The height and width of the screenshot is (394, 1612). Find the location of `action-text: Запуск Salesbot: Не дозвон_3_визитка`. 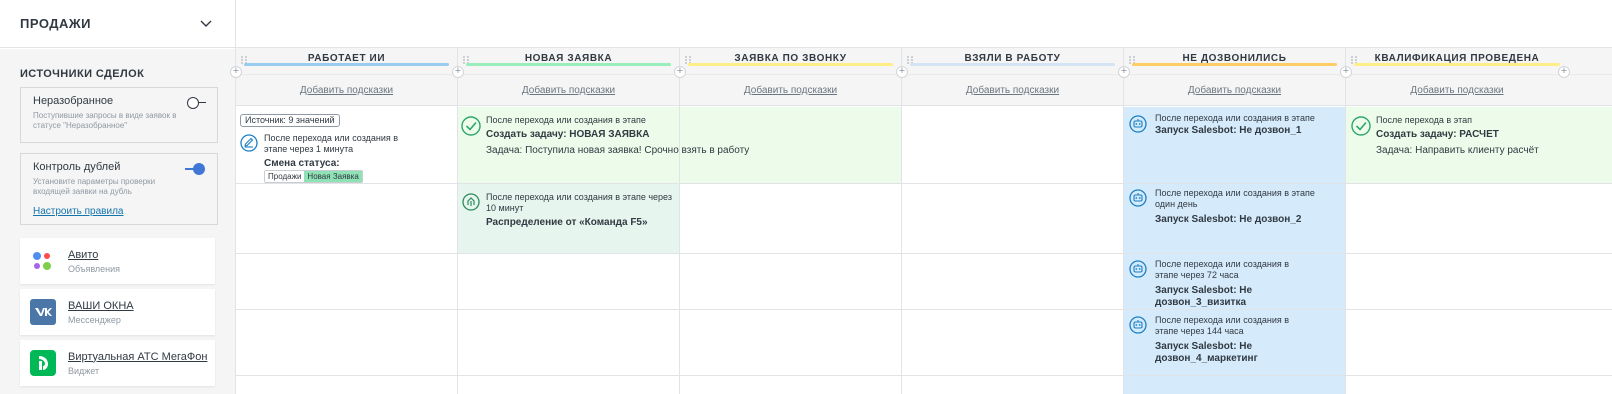

action-text: Запуск Salesbot: Не дозвон_3_визитка is located at coordinates (1204, 296).